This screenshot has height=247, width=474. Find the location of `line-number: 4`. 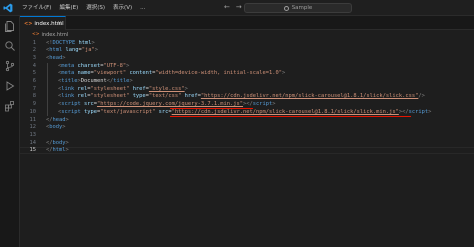

line-number: 4 is located at coordinates (34, 65).